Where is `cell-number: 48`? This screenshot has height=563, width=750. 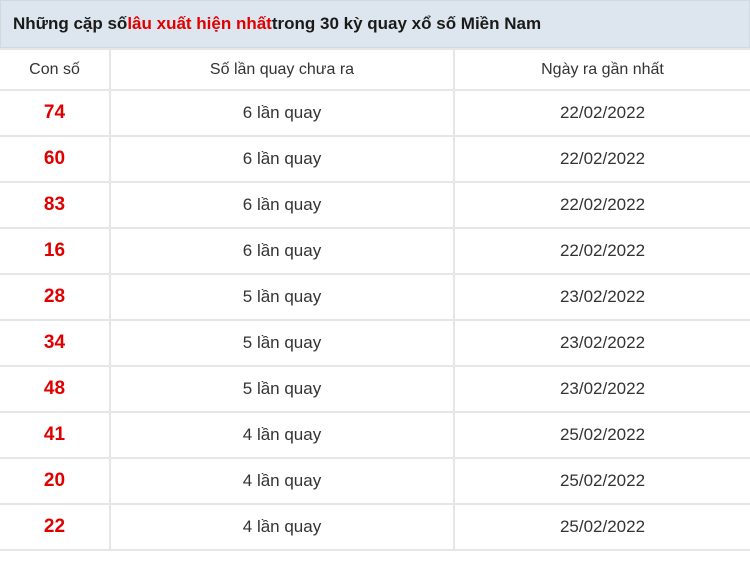 cell-number: 48 is located at coordinates (55, 389).